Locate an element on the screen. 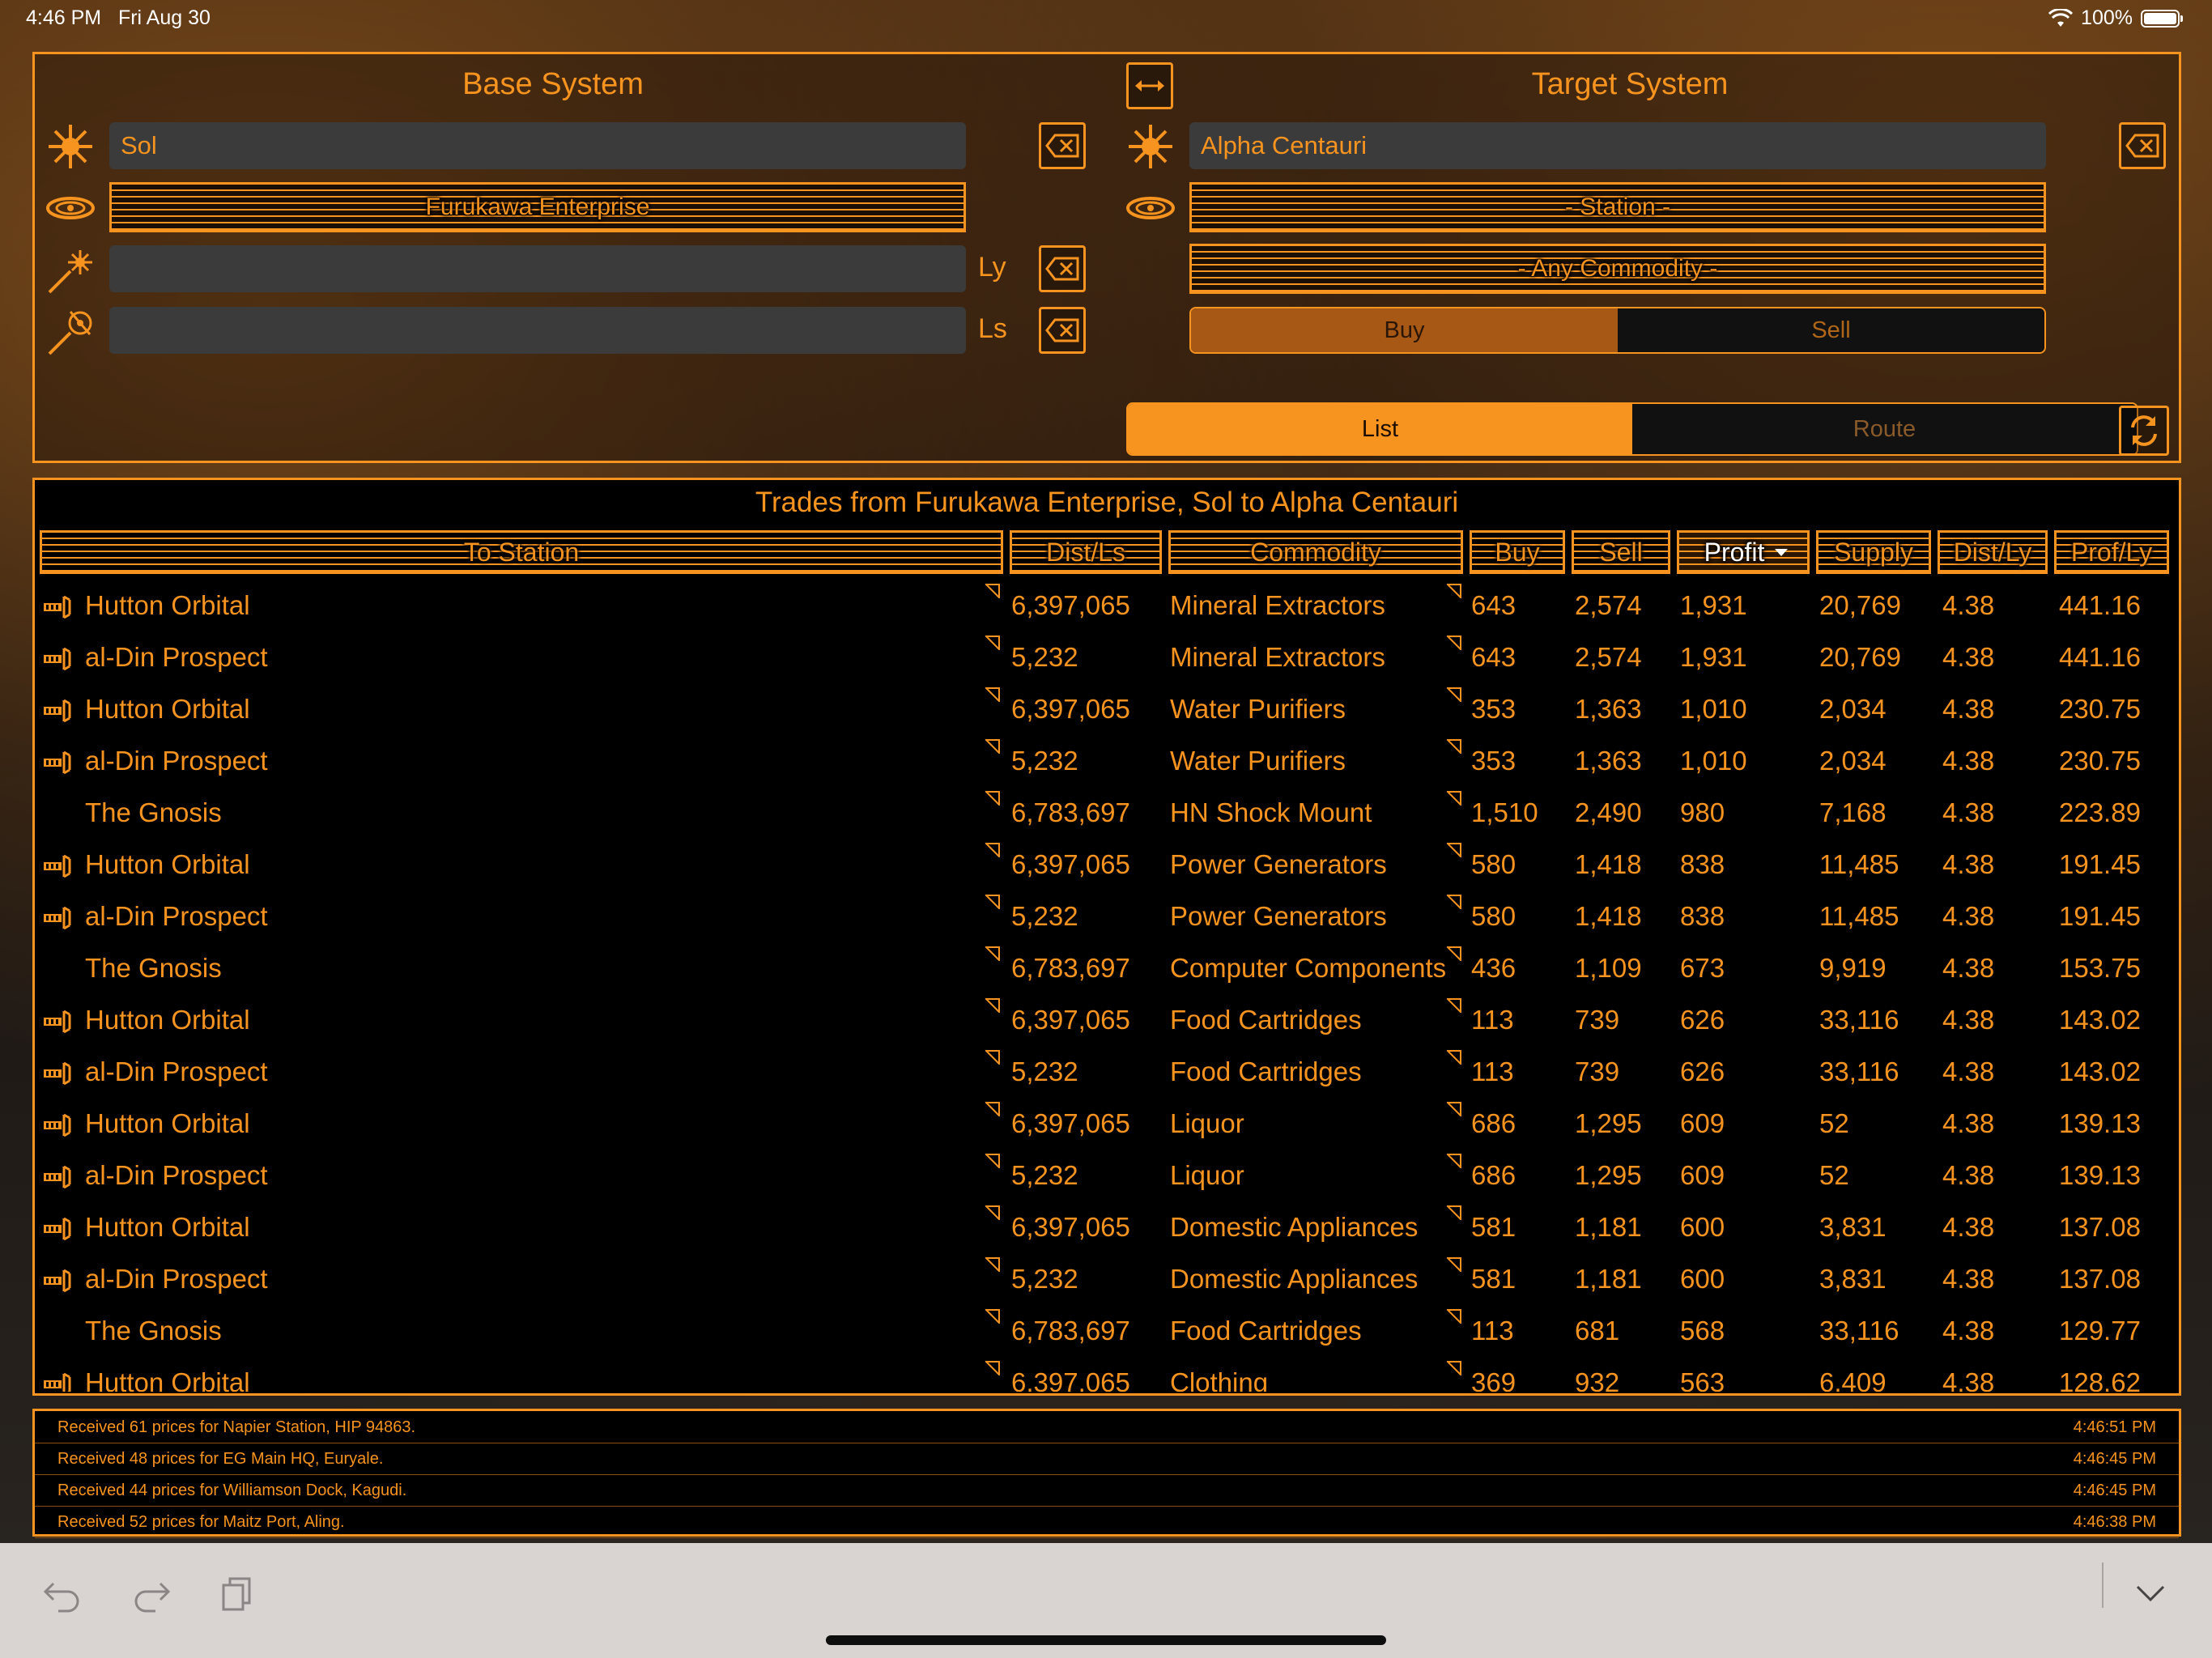 The height and width of the screenshot is (1658, 2212). clear-base-system-button is located at coordinates (1062, 145).